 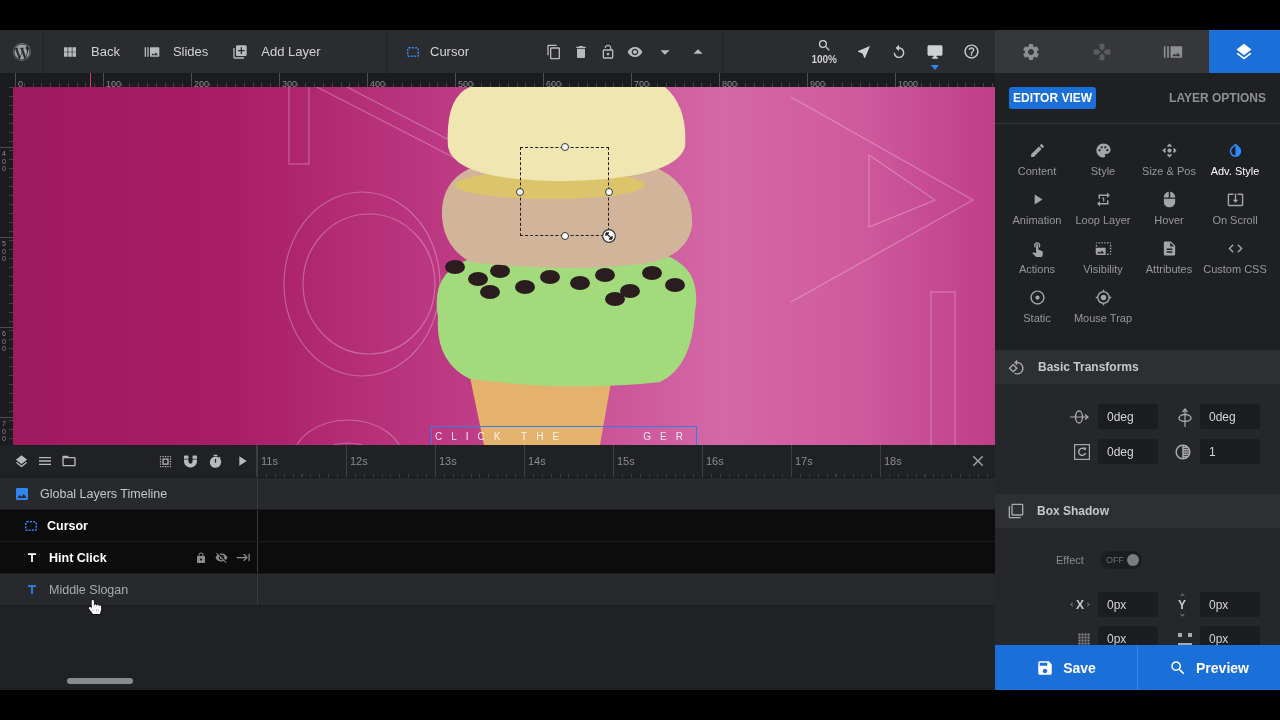 What do you see at coordinates (1185, 416) in the screenshot?
I see `vertical-axis-rotation-icon` at bounding box center [1185, 416].